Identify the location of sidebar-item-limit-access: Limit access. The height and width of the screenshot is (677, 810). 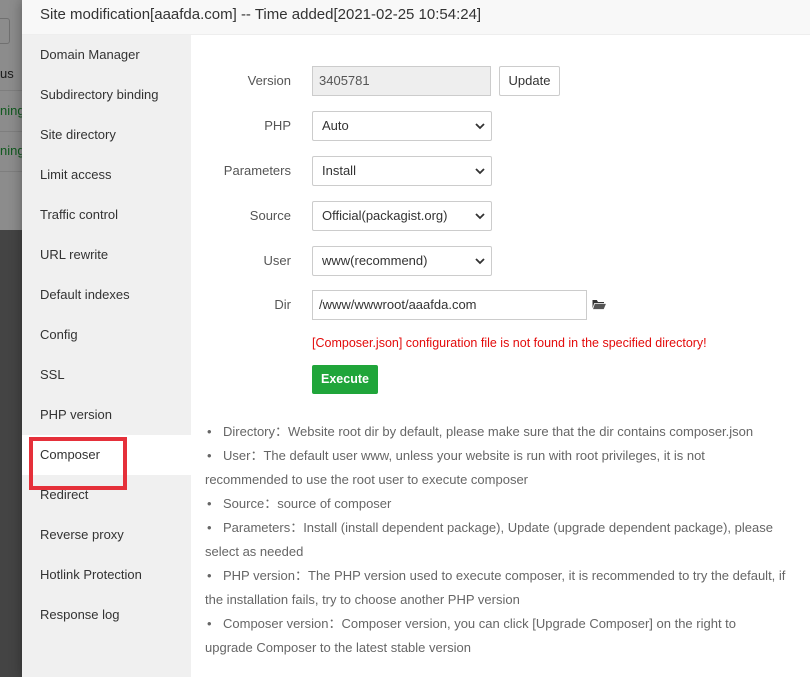
(106, 175).